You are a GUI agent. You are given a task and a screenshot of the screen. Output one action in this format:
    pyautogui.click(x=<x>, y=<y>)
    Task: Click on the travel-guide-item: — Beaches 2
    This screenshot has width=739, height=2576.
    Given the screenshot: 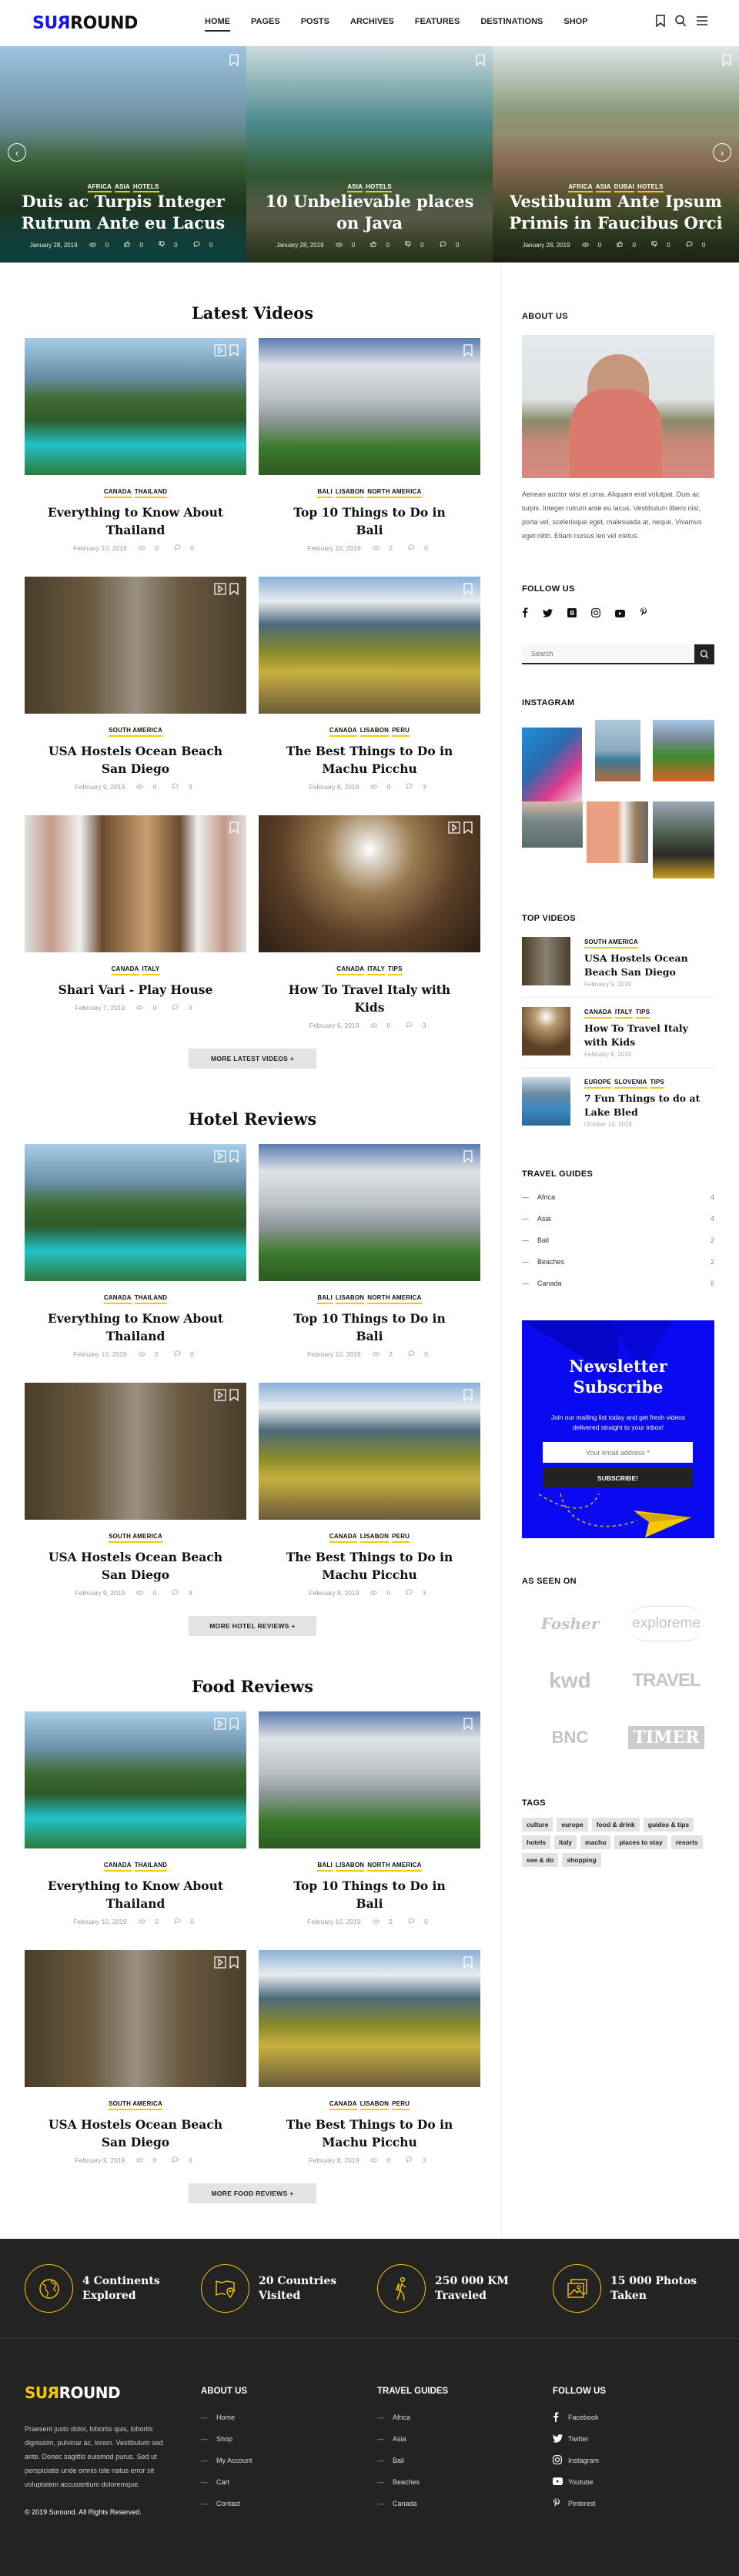 What is the action you would take?
    pyautogui.click(x=618, y=1262)
    